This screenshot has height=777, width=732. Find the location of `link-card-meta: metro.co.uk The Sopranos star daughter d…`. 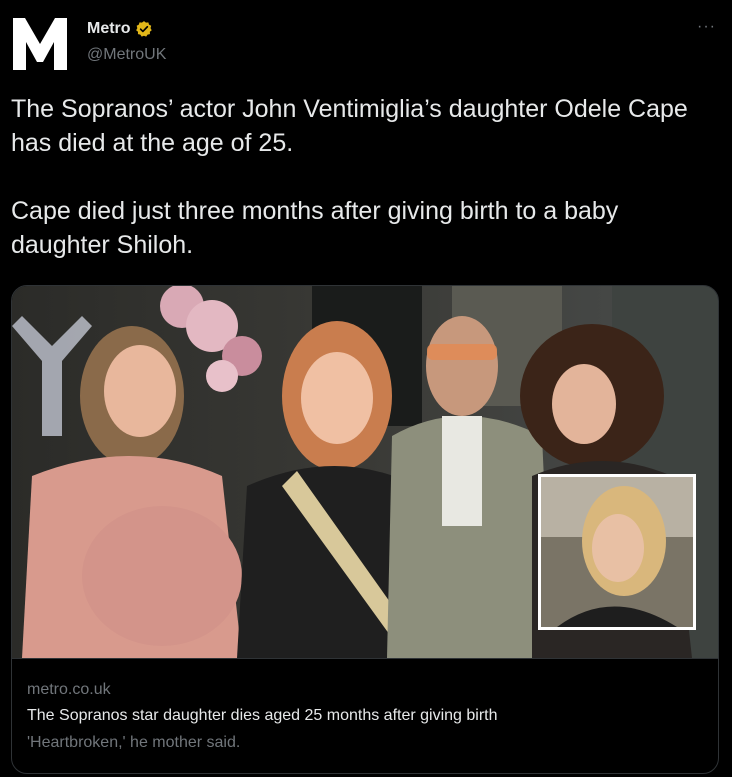

link-card-meta: metro.co.uk The Sopranos star daughter d… is located at coordinates (365, 715).